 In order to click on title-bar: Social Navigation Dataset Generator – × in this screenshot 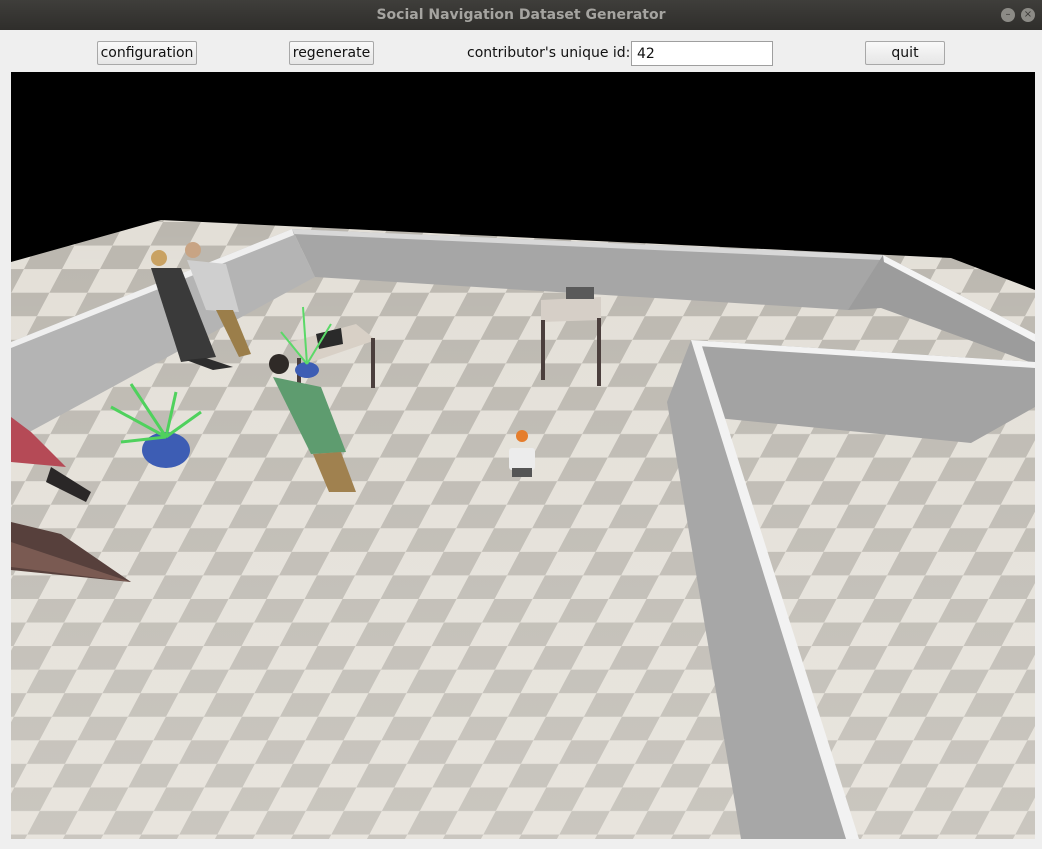, I will do `click(521, 15)`.